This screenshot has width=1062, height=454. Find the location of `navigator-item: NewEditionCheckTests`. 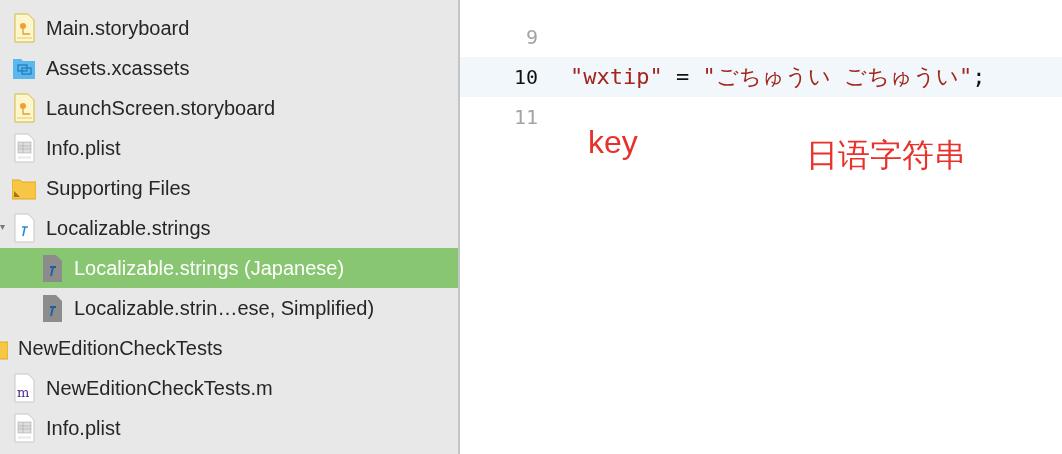

navigator-item: NewEditionCheckTests is located at coordinates (229, 348).